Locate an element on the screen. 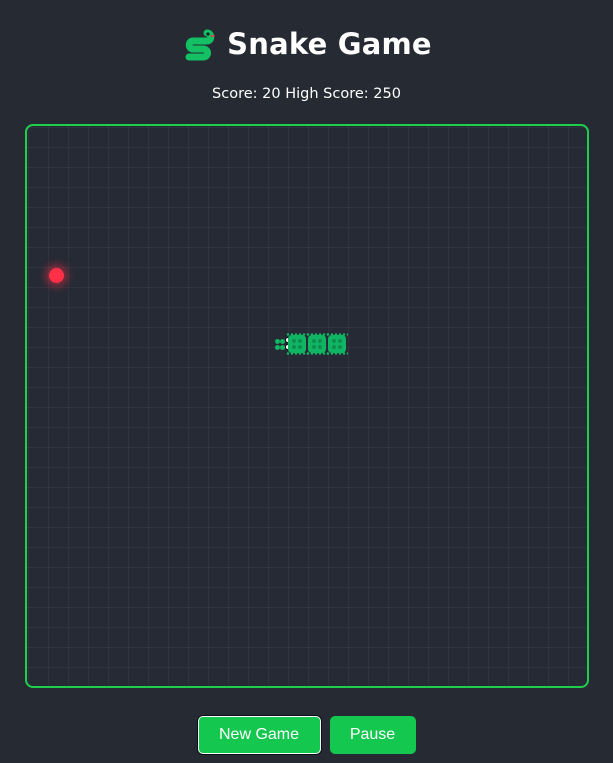 The height and width of the screenshot is (763, 613). header: Snake Game is located at coordinates (306, 44).